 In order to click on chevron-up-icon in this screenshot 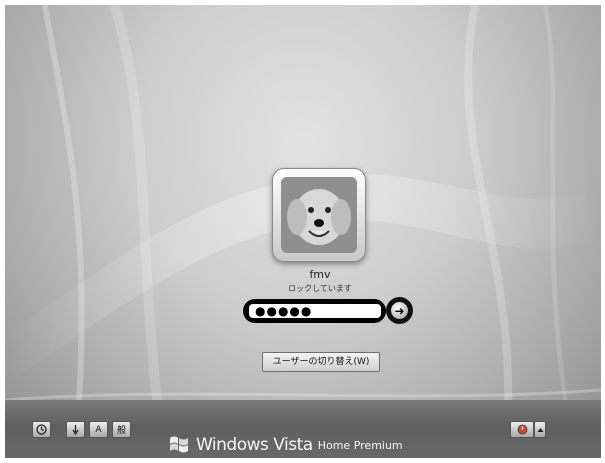, I will do `click(540, 429)`.